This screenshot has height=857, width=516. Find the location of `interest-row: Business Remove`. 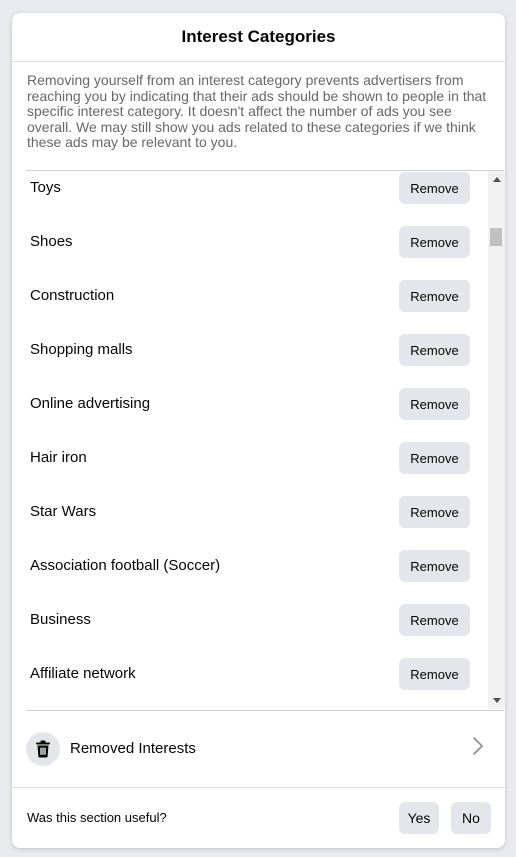

interest-row: Business Remove is located at coordinates (258, 630).